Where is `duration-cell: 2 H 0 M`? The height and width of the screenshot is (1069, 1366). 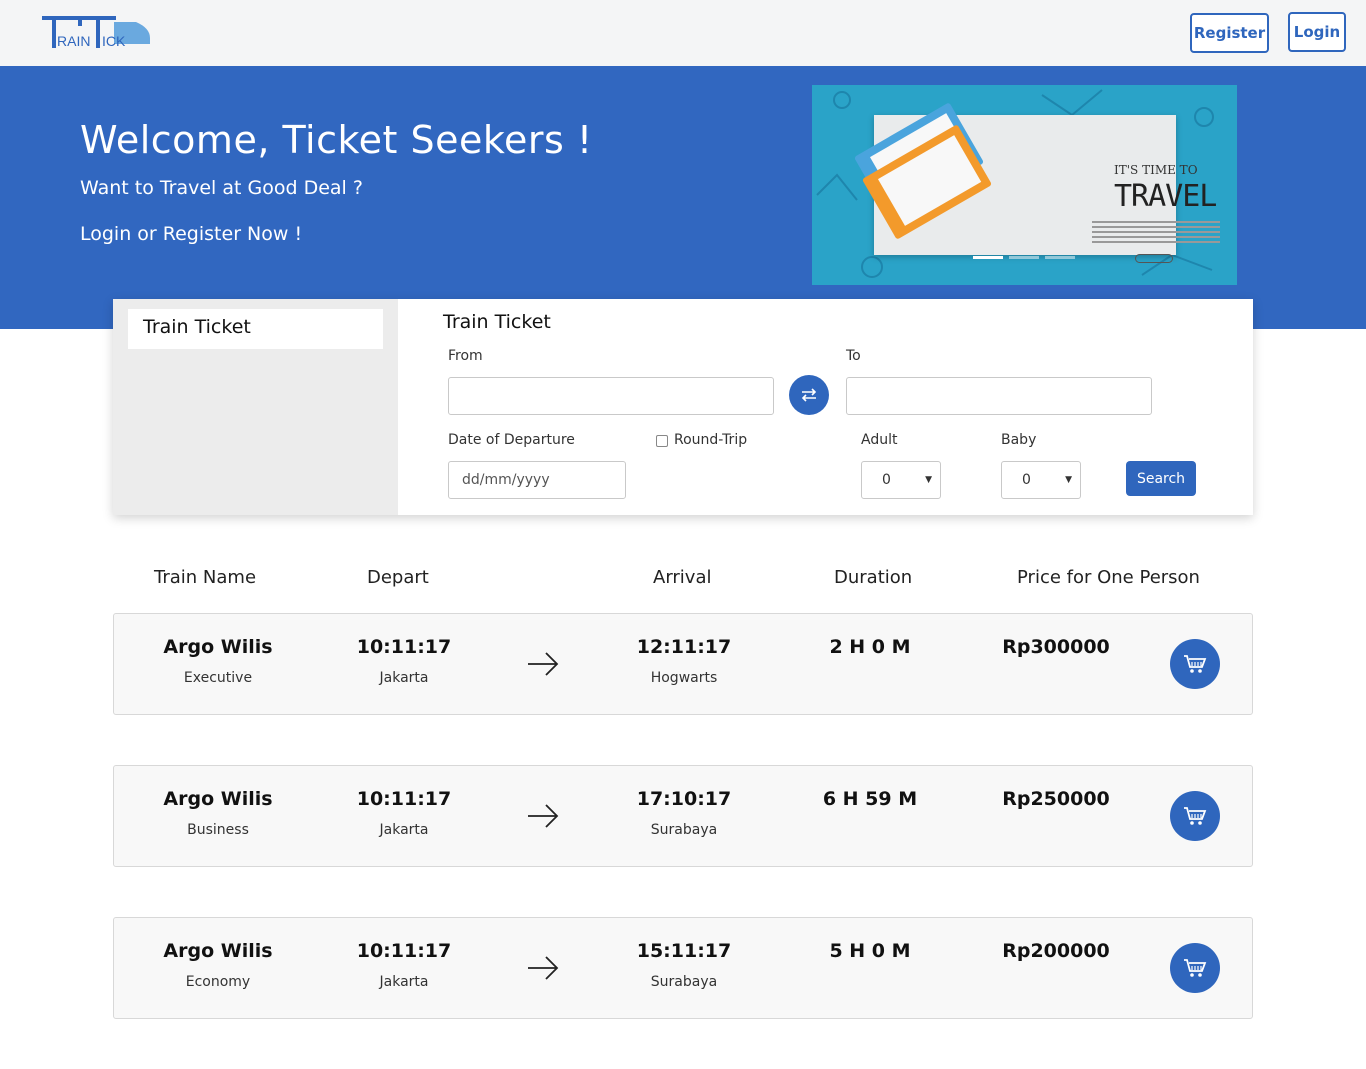
duration-cell: 2 H 0 M is located at coordinates (870, 647).